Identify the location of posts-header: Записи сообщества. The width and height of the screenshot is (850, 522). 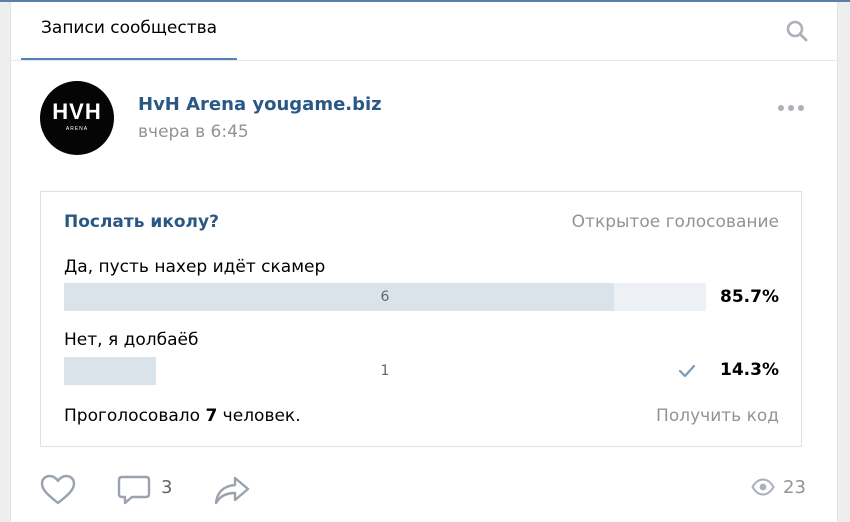
(424, 31).